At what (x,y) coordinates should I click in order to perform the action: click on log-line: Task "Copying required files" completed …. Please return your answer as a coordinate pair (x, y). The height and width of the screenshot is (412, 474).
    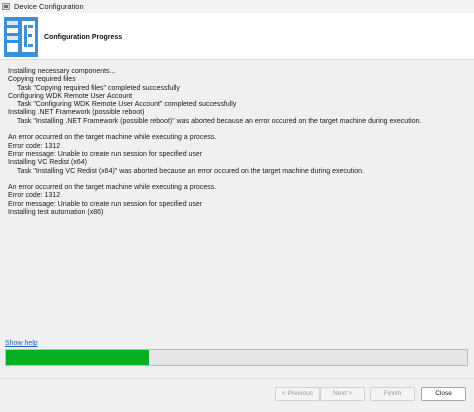
    Looking at the image, I should click on (98, 88).